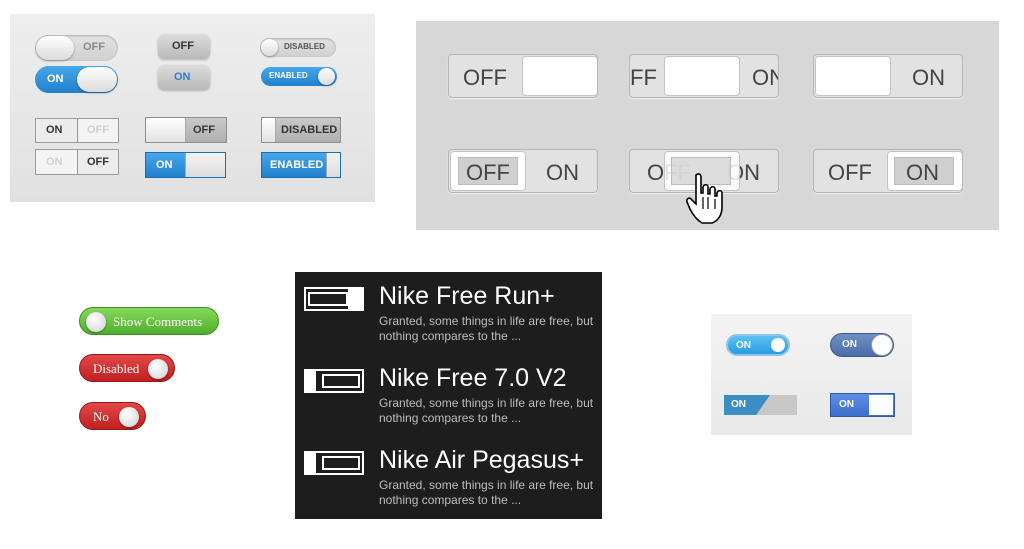 The image size is (1024, 549). I want to click on switch-on: ON, so click(888, 76).